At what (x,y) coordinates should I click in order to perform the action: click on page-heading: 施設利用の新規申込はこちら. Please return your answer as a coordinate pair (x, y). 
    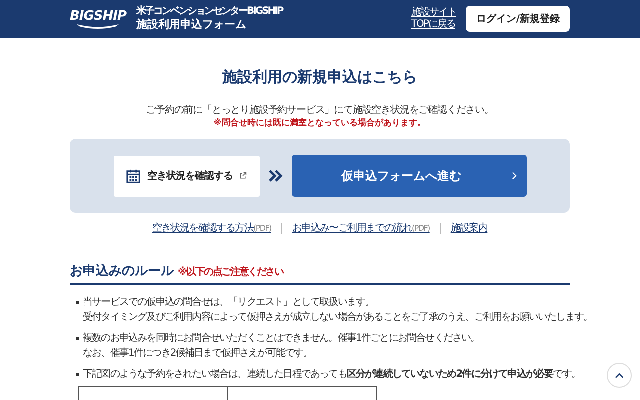
    Looking at the image, I should click on (320, 77).